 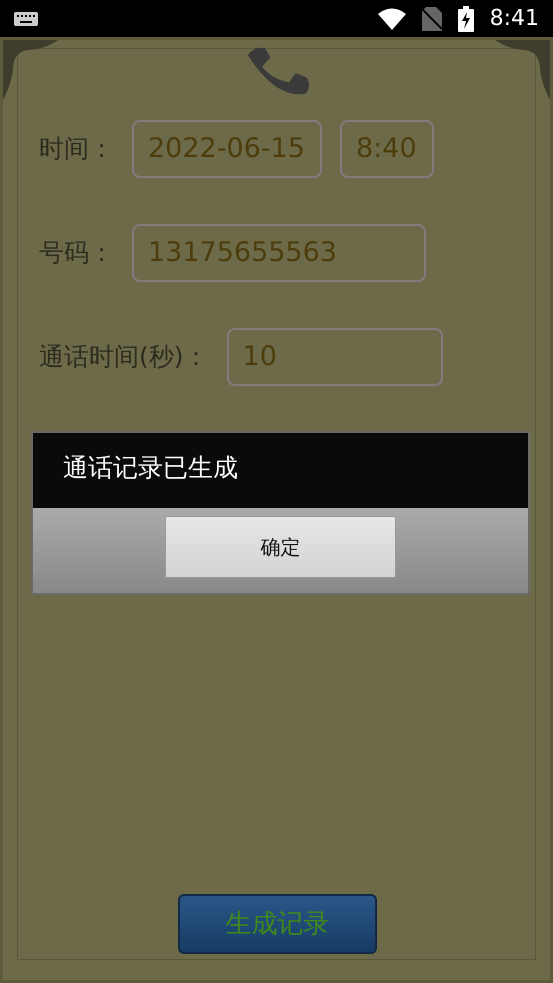 I want to click on field-label: 时间：, so click(x=76, y=149).